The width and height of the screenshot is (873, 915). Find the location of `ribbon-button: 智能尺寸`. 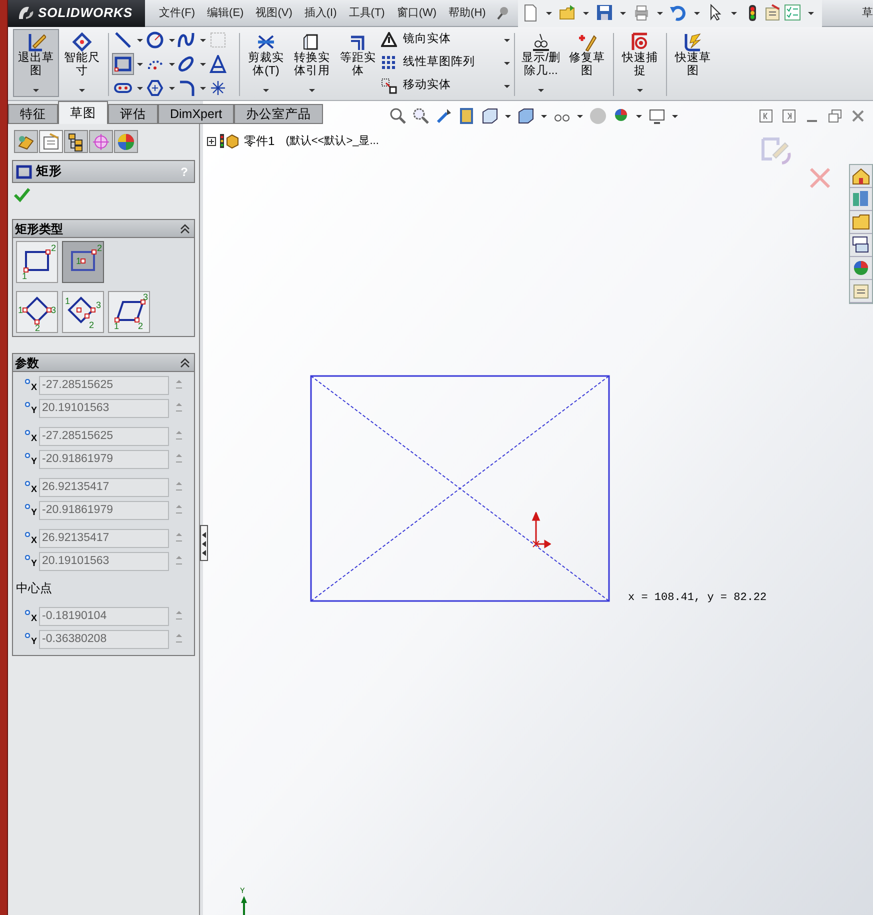

ribbon-button: 智能尺寸 is located at coordinates (82, 63).